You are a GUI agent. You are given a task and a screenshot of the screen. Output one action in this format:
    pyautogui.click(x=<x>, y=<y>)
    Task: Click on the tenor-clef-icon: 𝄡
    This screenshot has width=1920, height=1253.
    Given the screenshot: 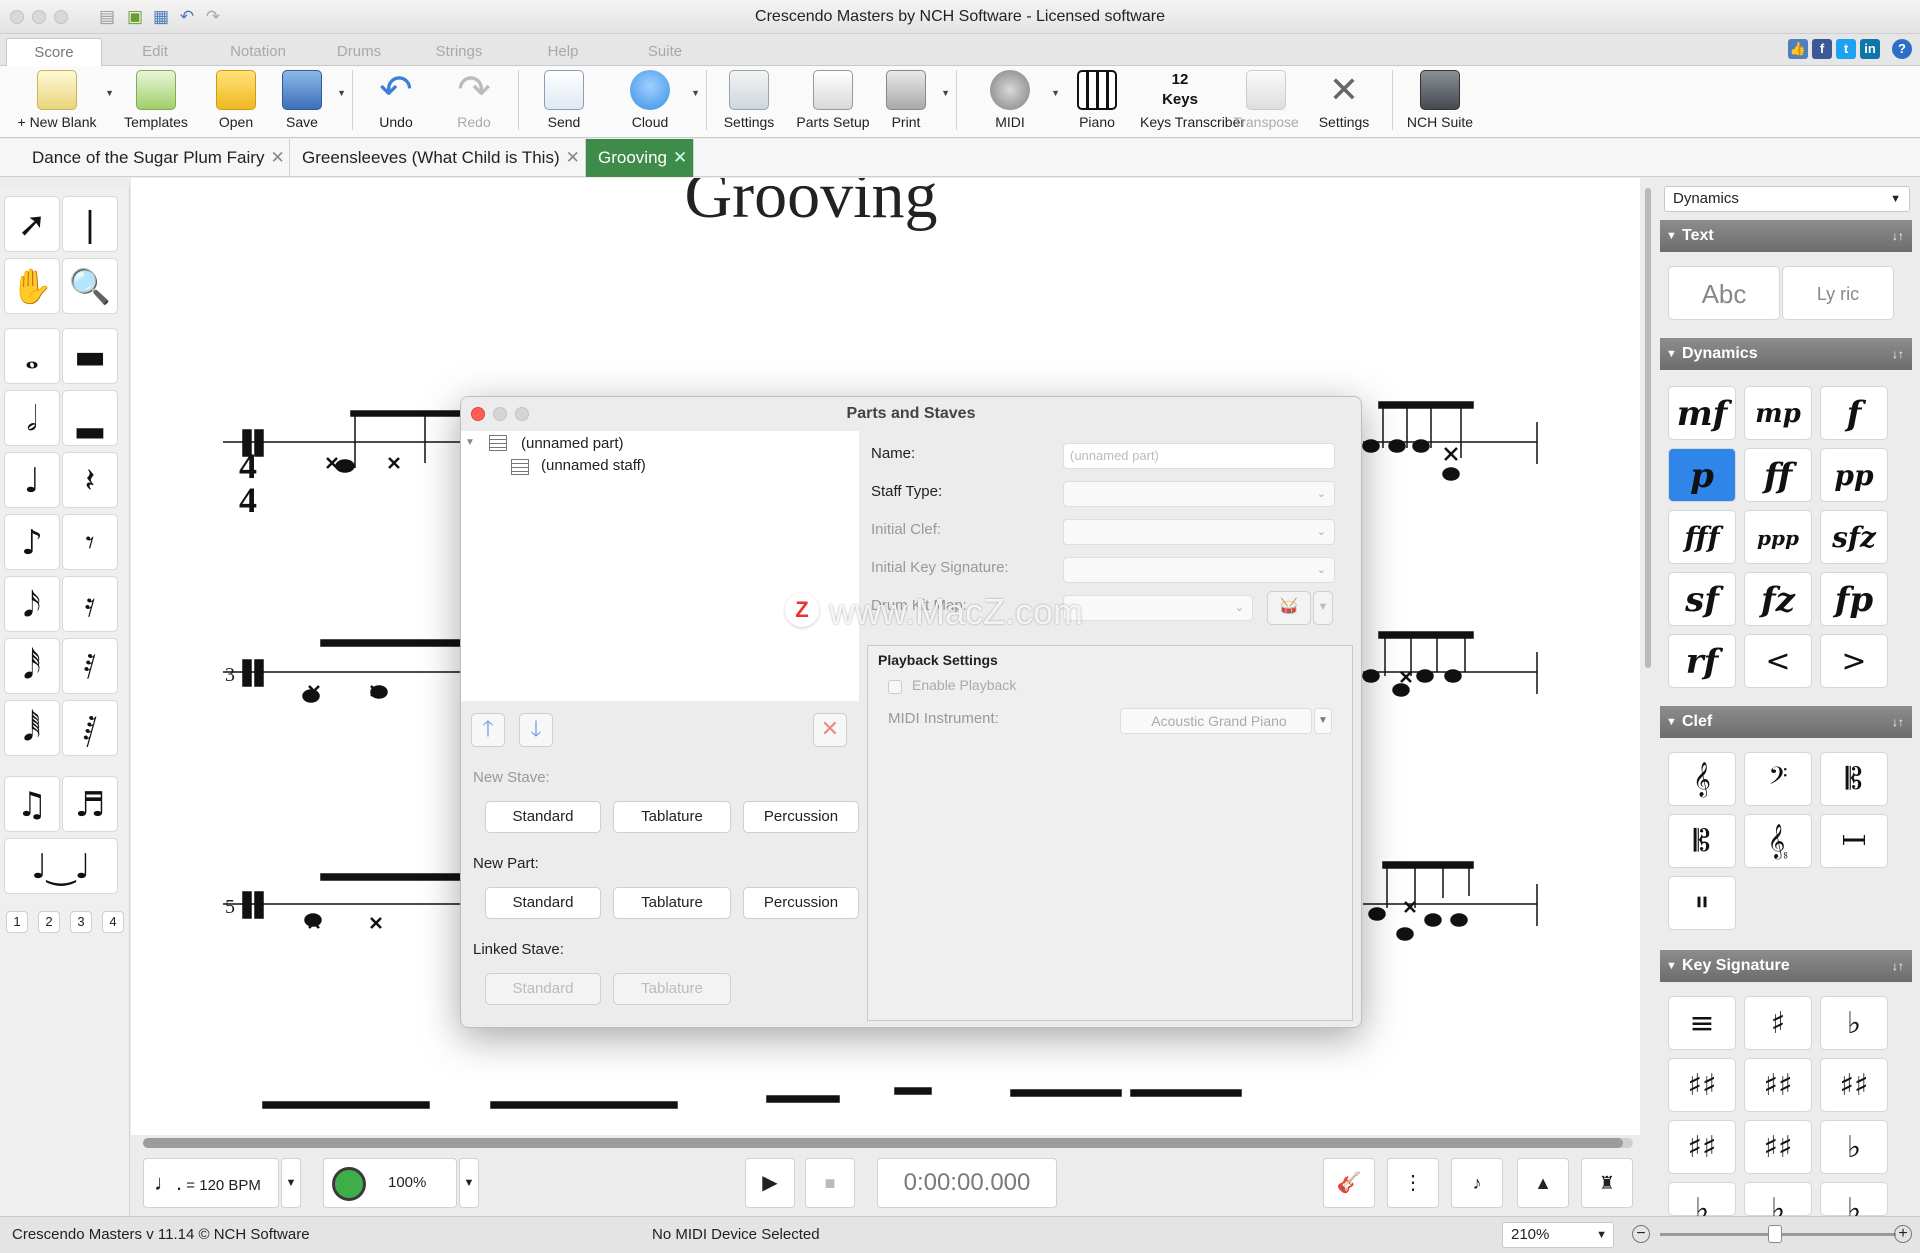 What is the action you would take?
    pyautogui.click(x=1702, y=841)
    